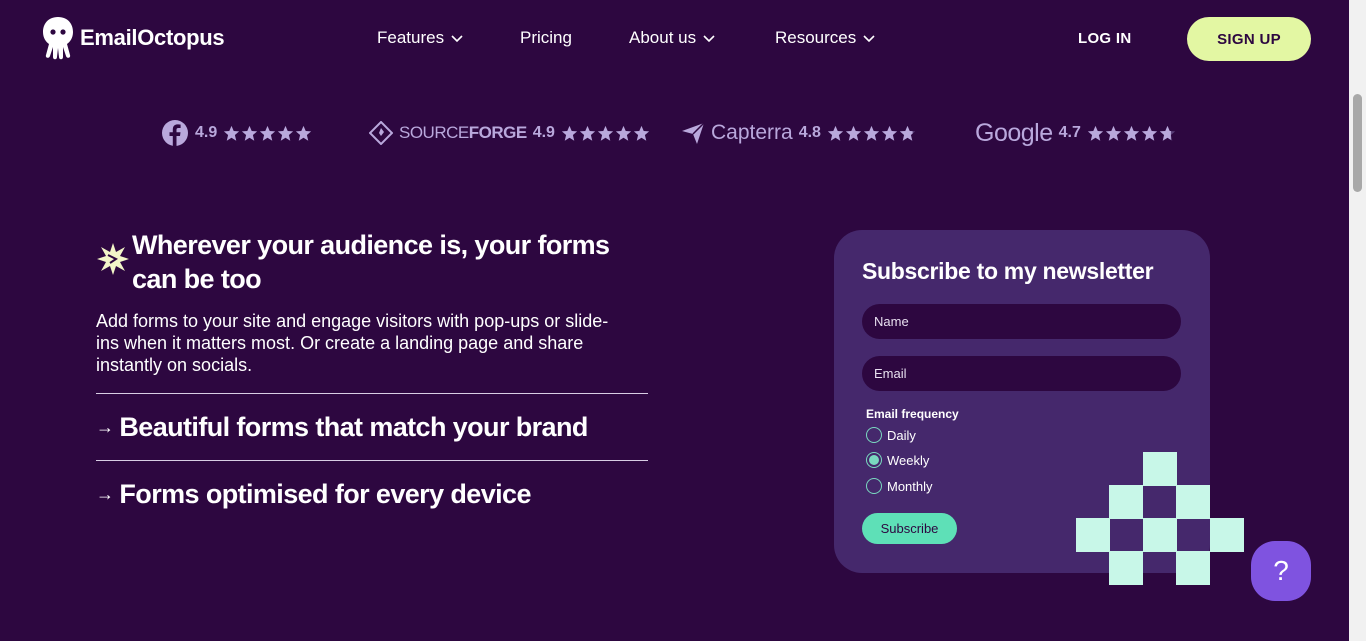  Describe the element at coordinates (1069, 132) in the screenshot. I see `rating-score: 4.7` at that location.